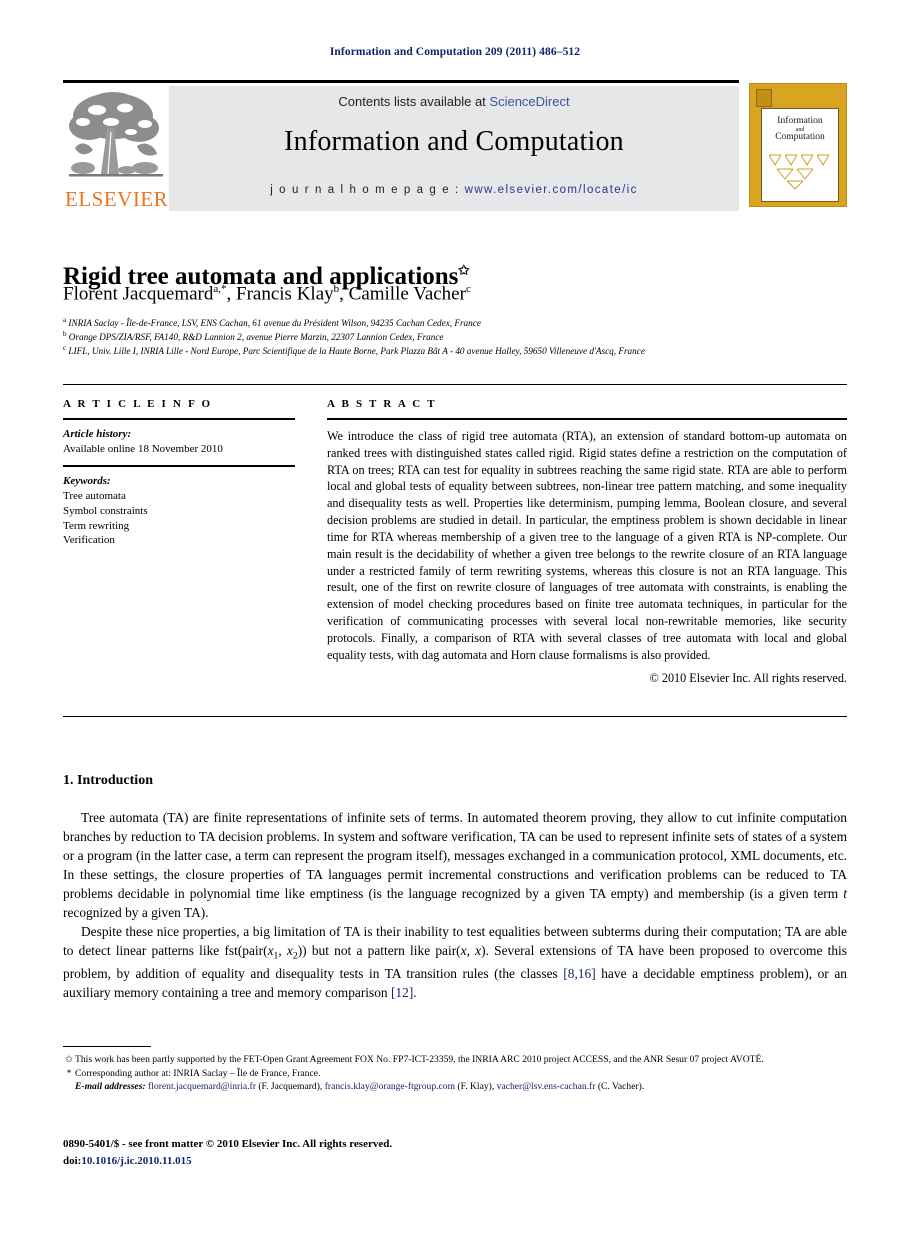 The image size is (907, 1238). I want to click on author-affiliation-marks: c, so click(468, 289).